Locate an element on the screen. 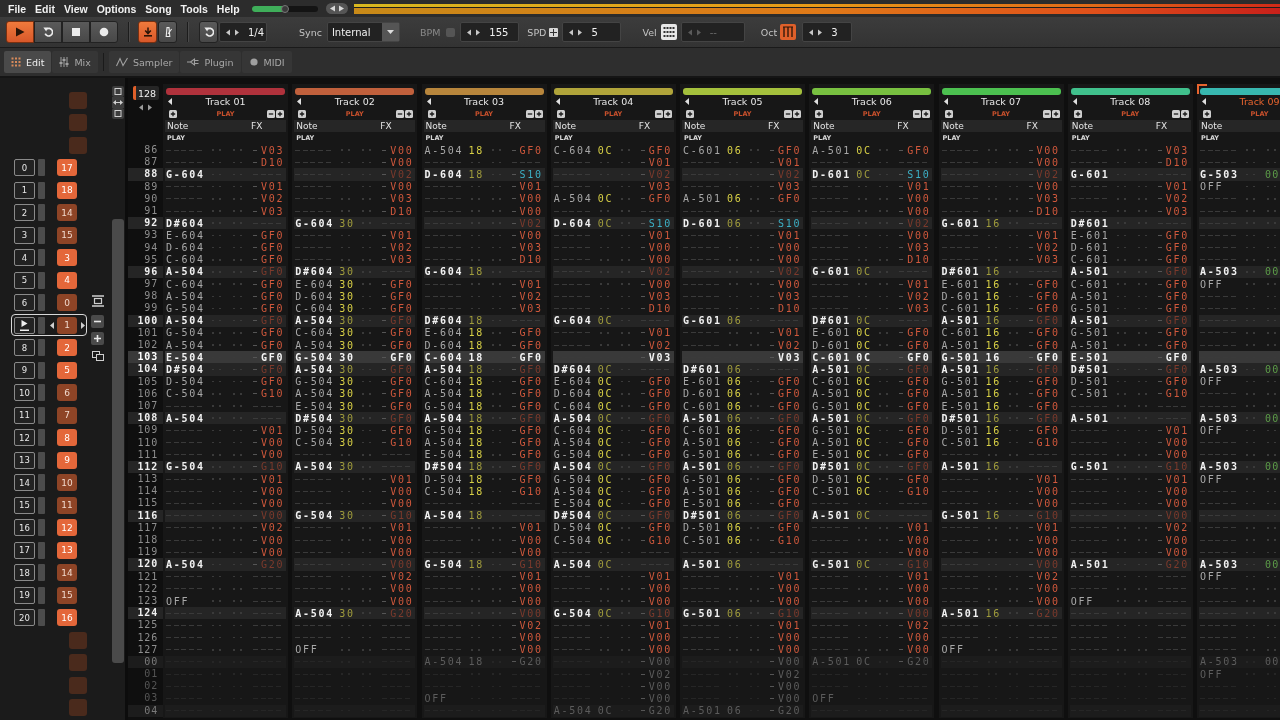  track-name: Track 09 is located at coordinates (1259, 101).